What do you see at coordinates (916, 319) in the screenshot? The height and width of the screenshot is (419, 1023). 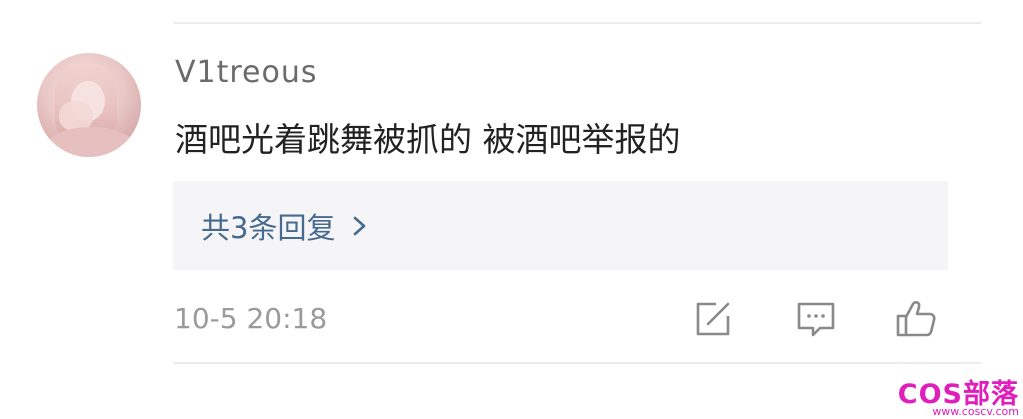 I see `thumbs-up-icon` at bounding box center [916, 319].